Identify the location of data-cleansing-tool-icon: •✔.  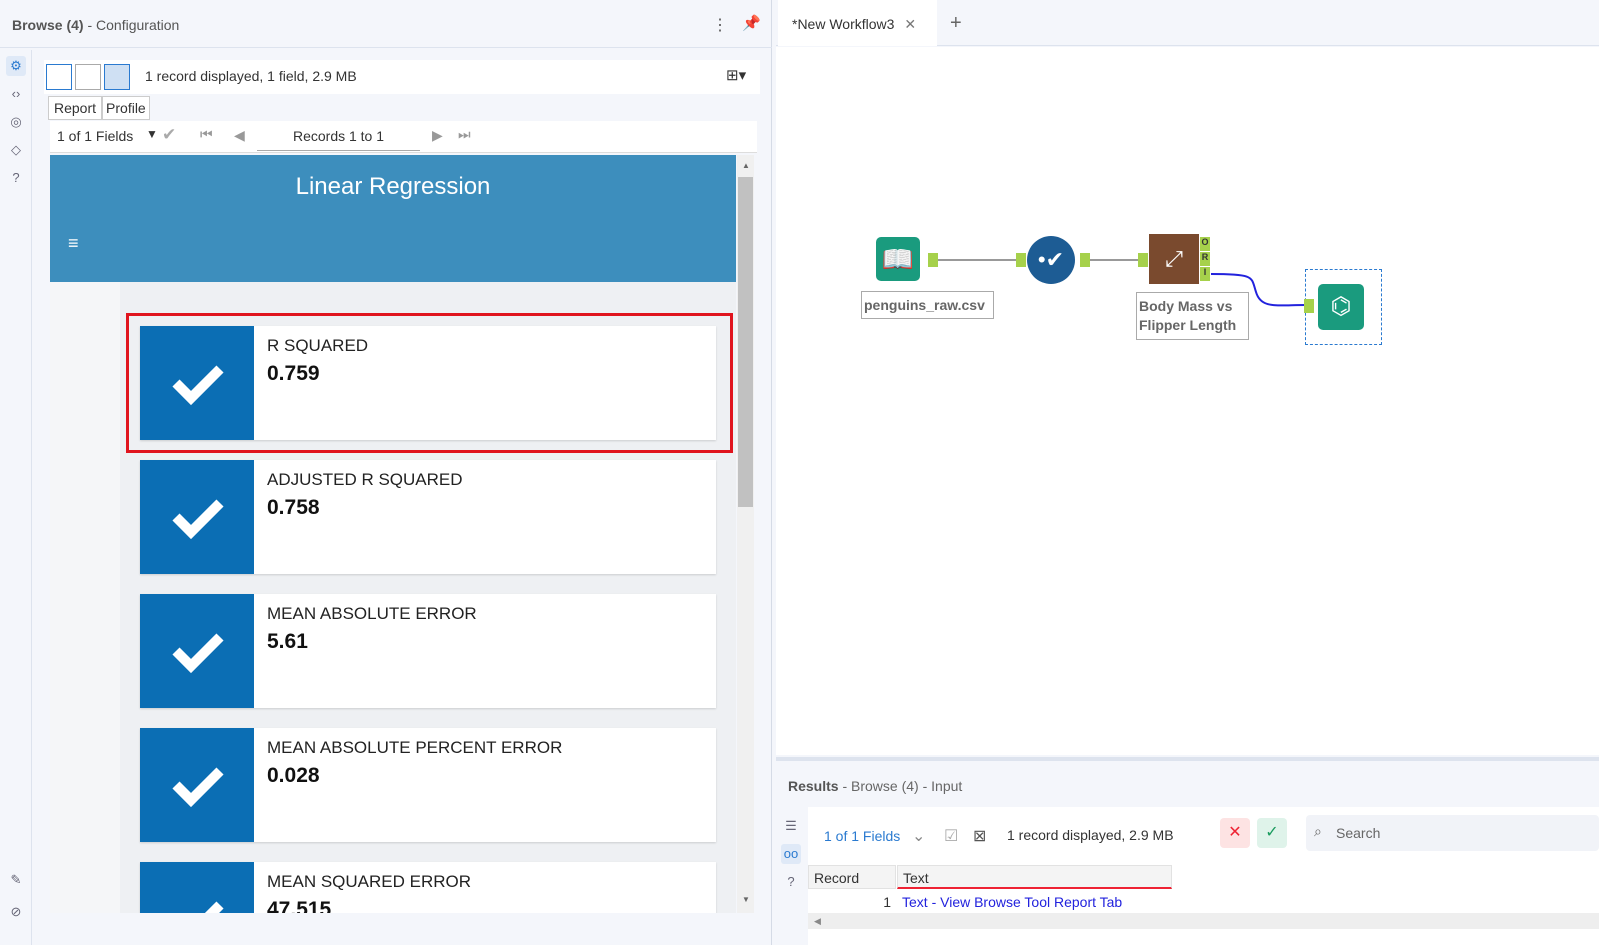
(1051, 260).